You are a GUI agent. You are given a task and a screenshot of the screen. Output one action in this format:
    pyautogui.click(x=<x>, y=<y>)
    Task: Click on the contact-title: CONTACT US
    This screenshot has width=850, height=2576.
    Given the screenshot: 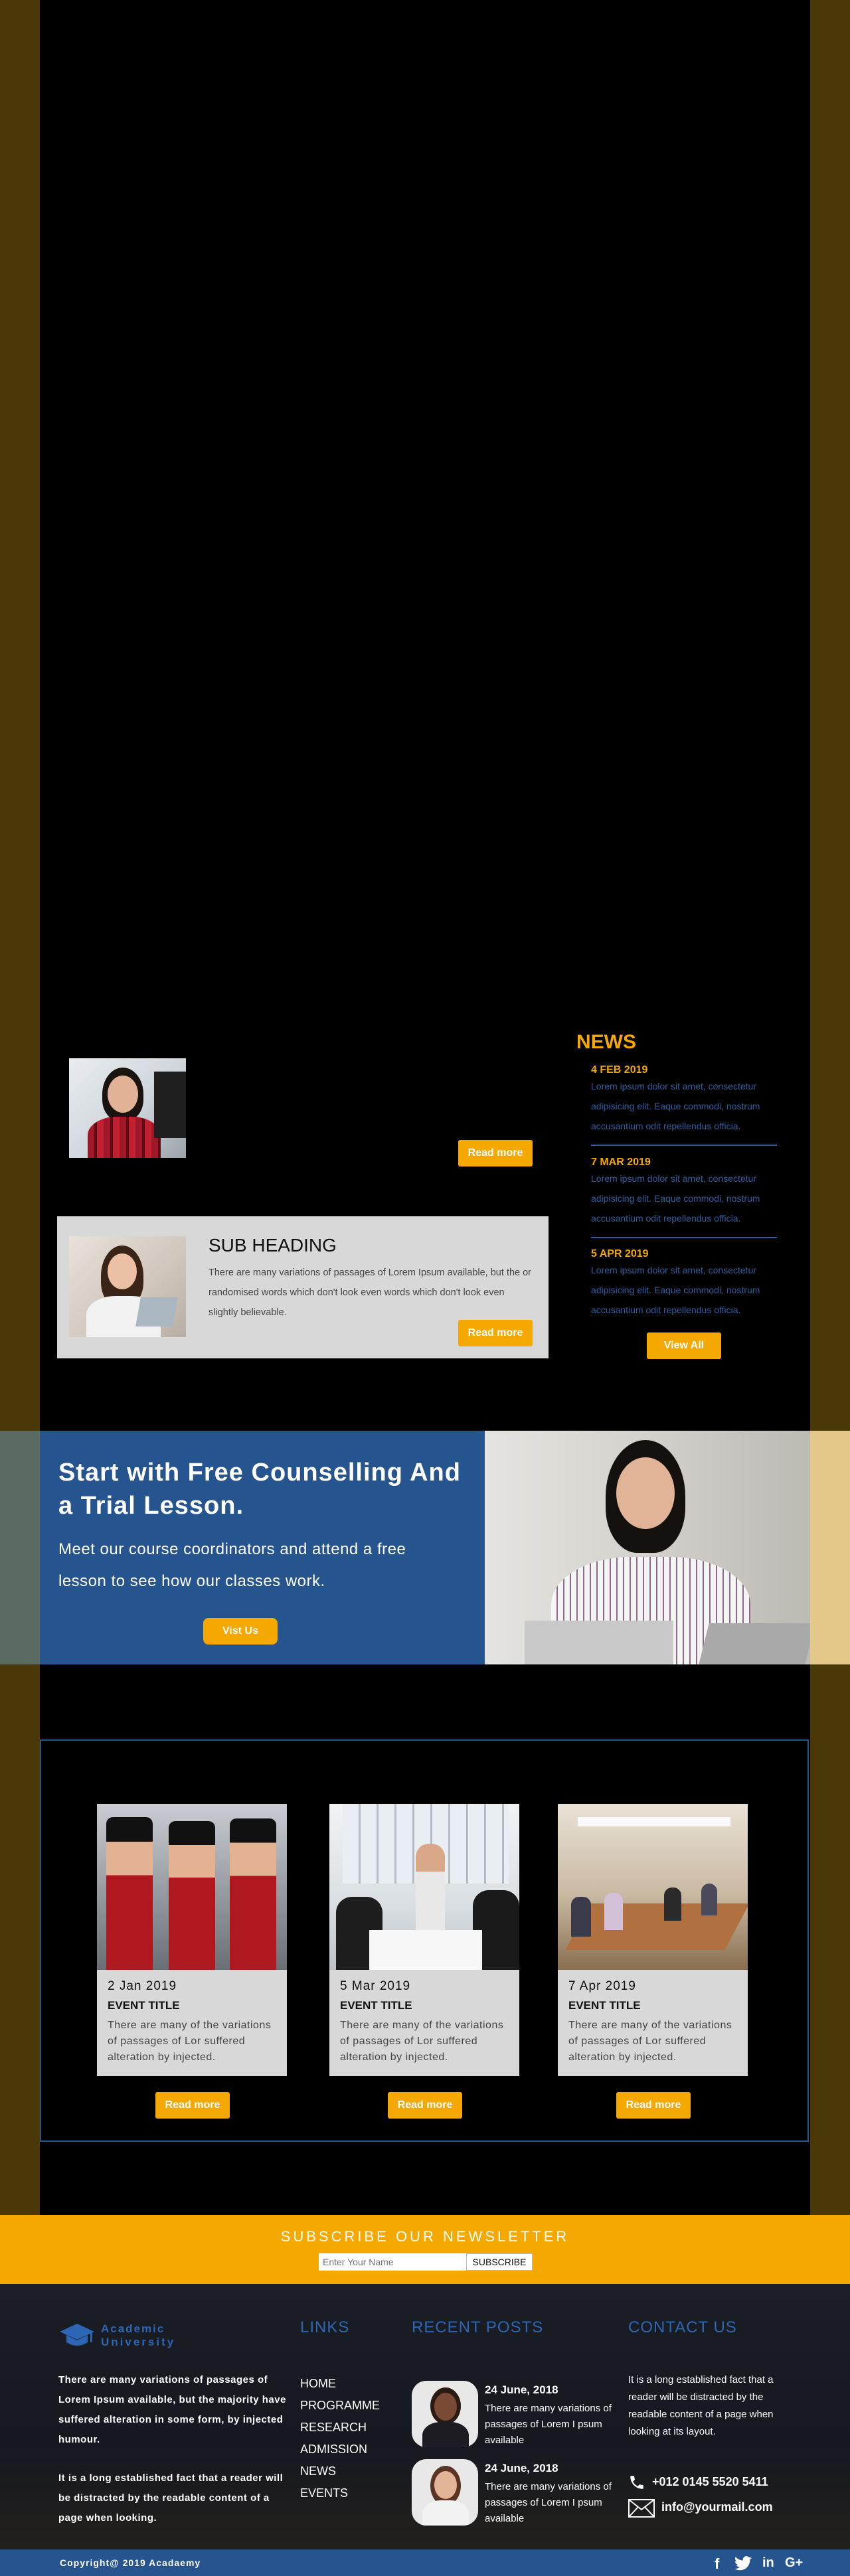 What is the action you would take?
    pyautogui.click(x=682, y=2327)
    